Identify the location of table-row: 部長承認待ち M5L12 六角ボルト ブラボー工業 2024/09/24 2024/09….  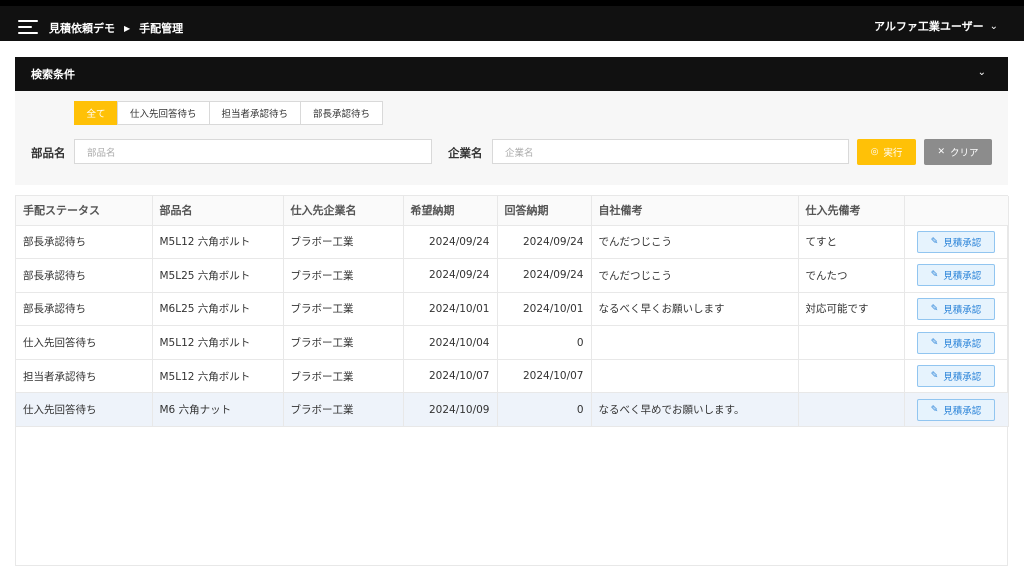
(512, 242).